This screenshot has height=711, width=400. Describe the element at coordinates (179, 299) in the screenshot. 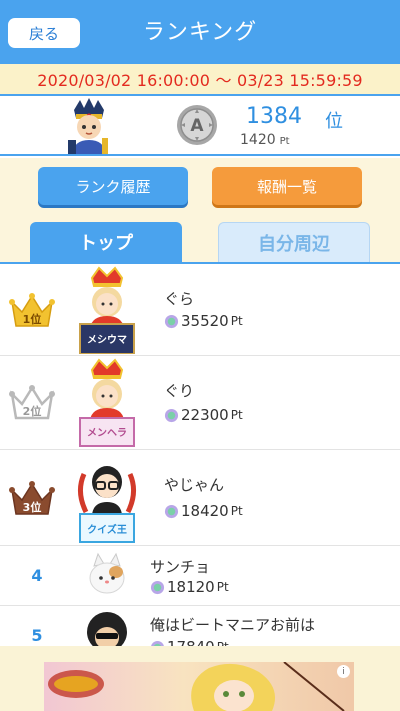

I see `player-name: ぐら` at that location.